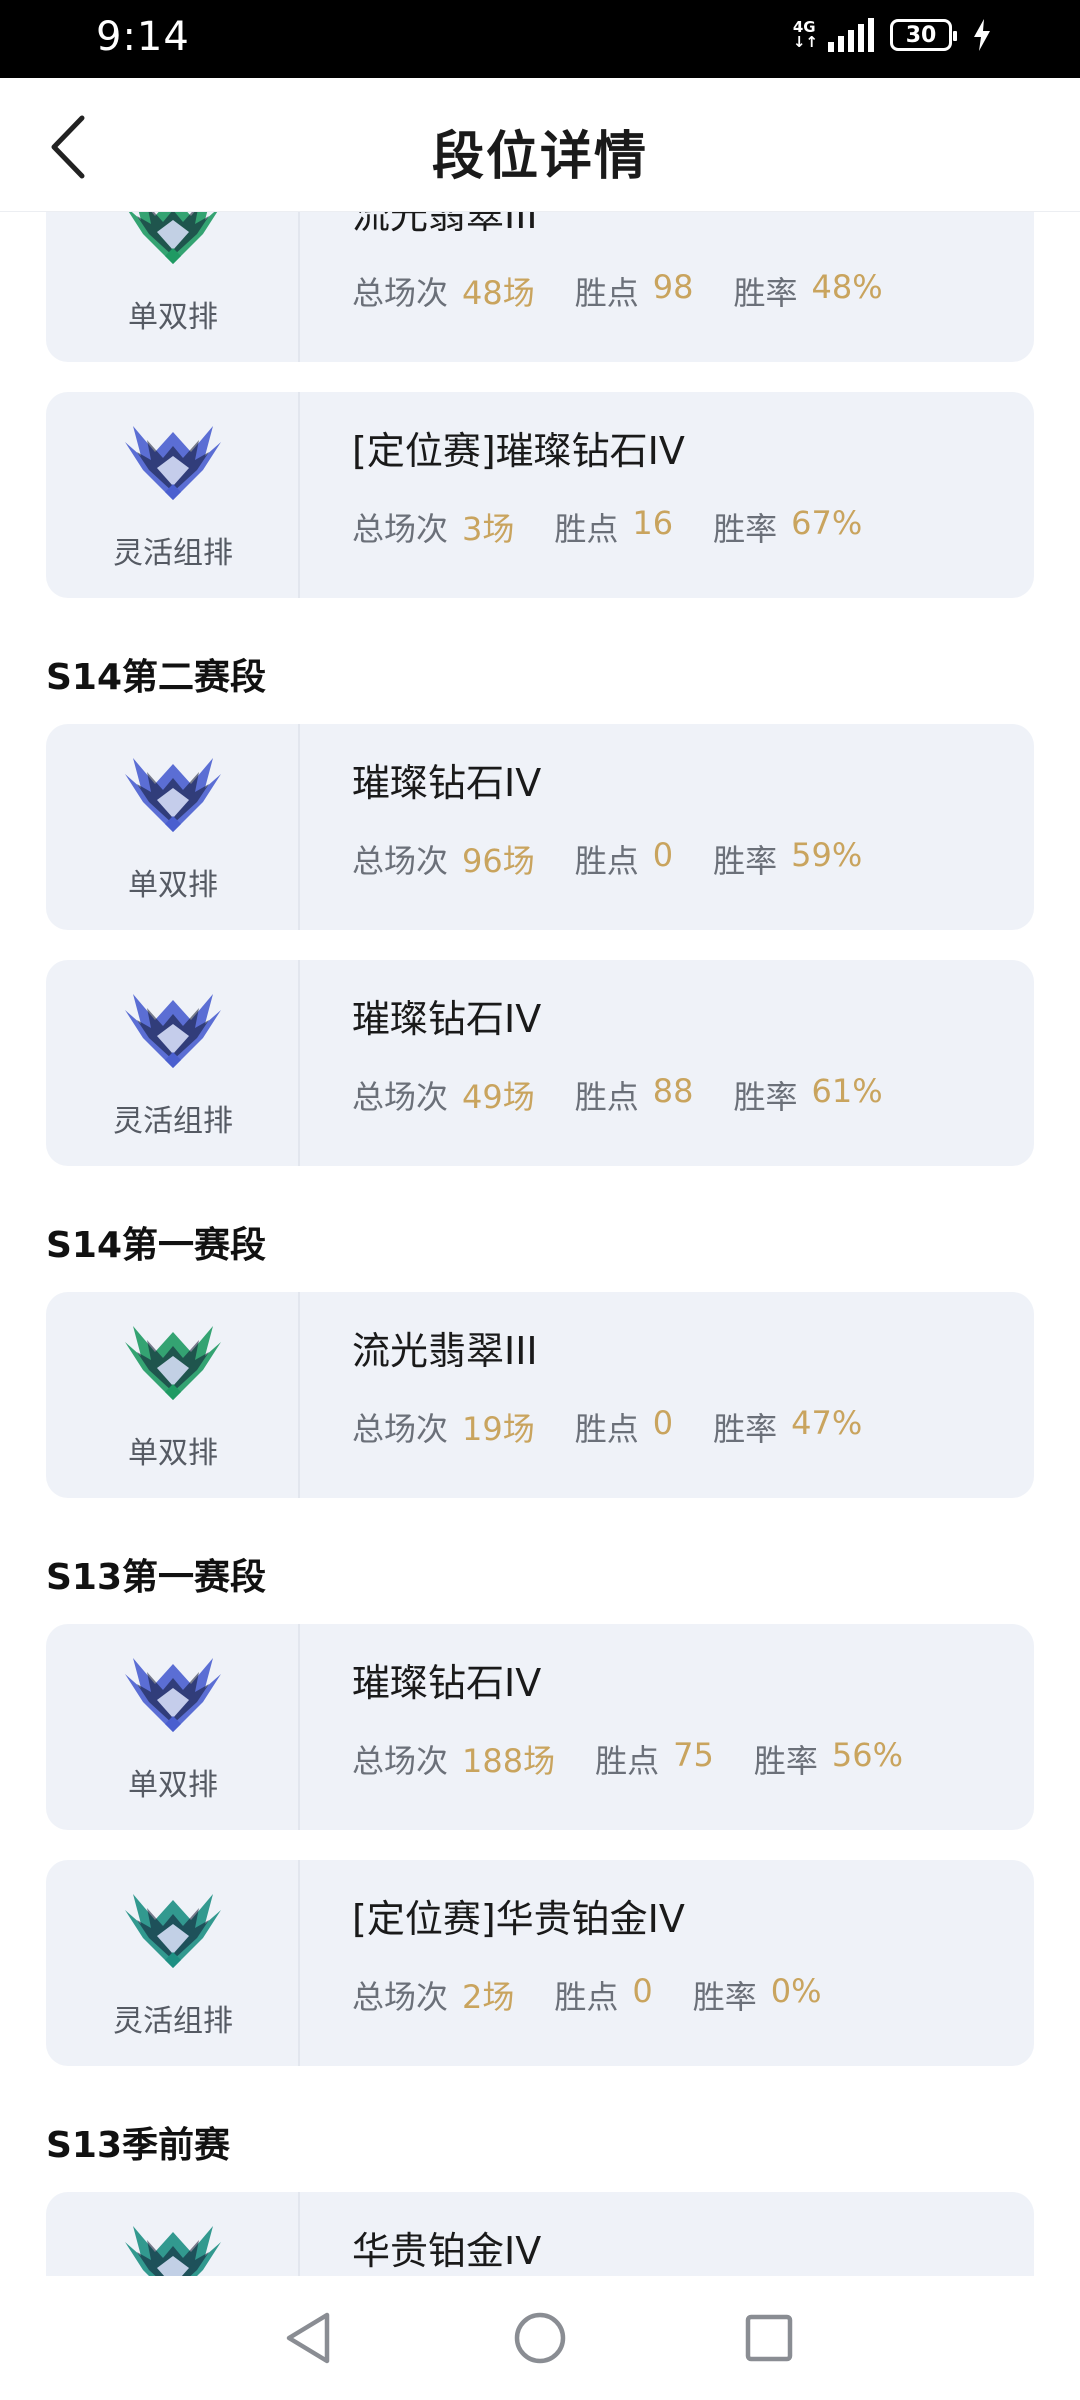 This screenshot has height=2400, width=1080. I want to click on nav-back-button, so click(308, 2338).